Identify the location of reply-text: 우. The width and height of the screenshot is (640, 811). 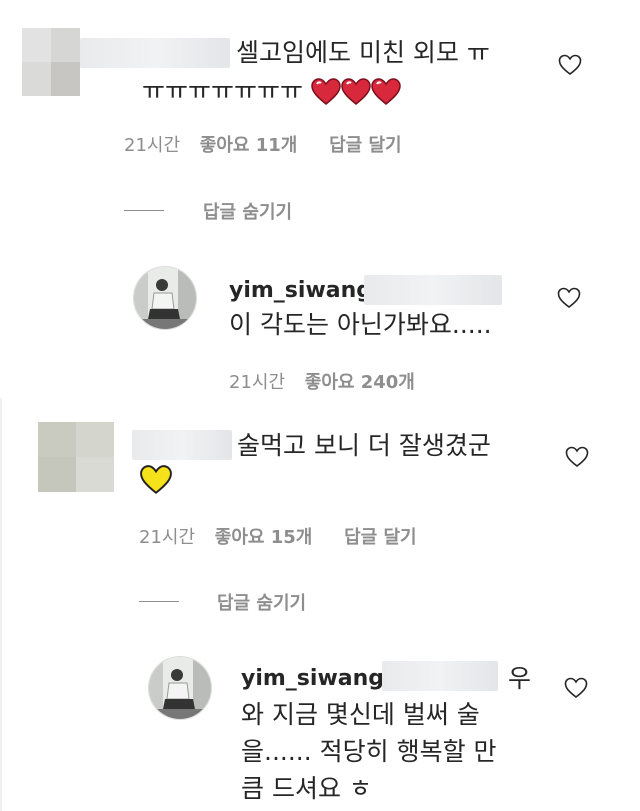
(520, 678).